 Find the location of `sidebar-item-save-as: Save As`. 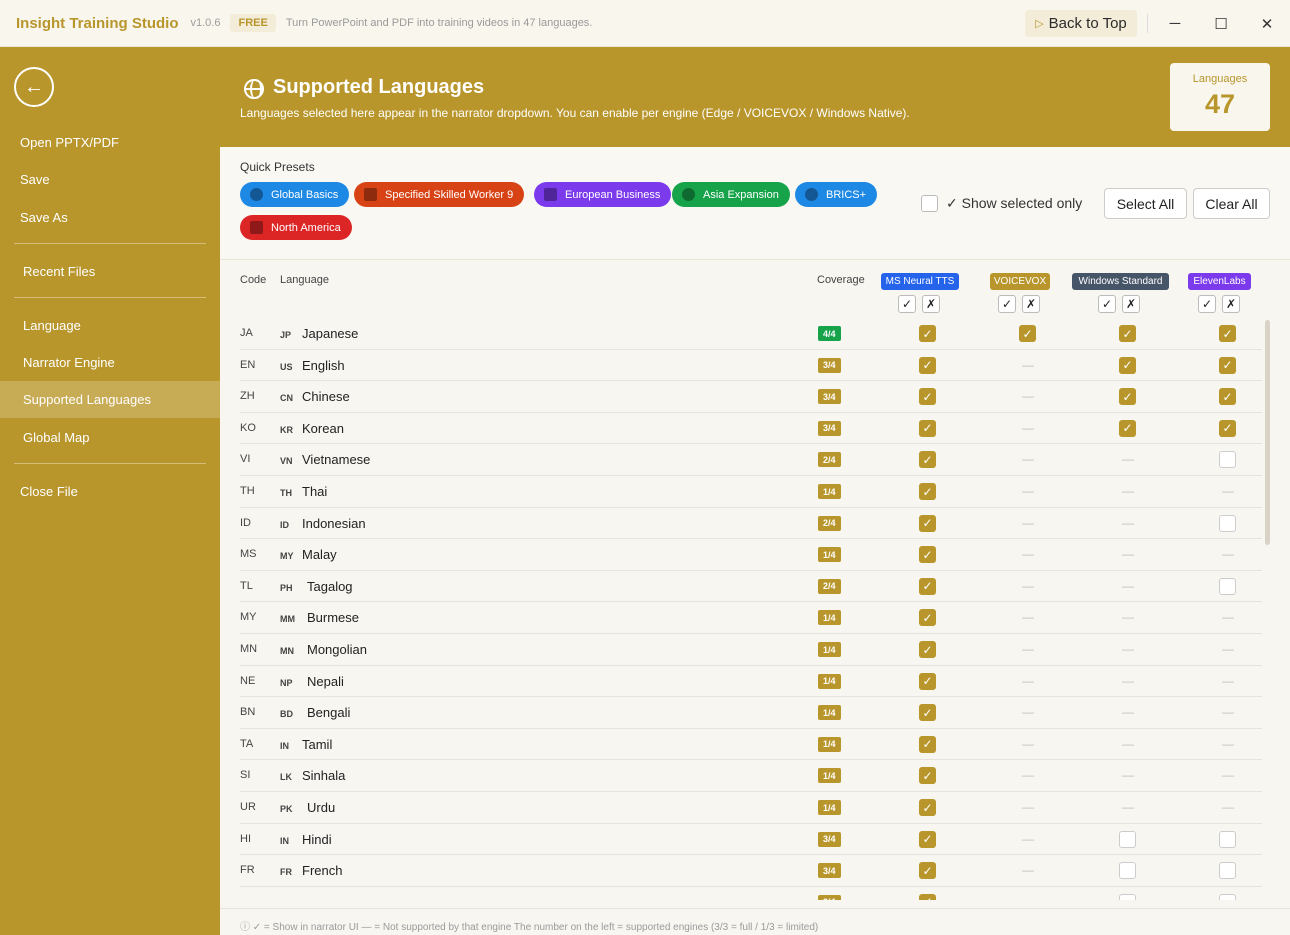

sidebar-item-save-as: Save As is located at coordinates (110, 217).